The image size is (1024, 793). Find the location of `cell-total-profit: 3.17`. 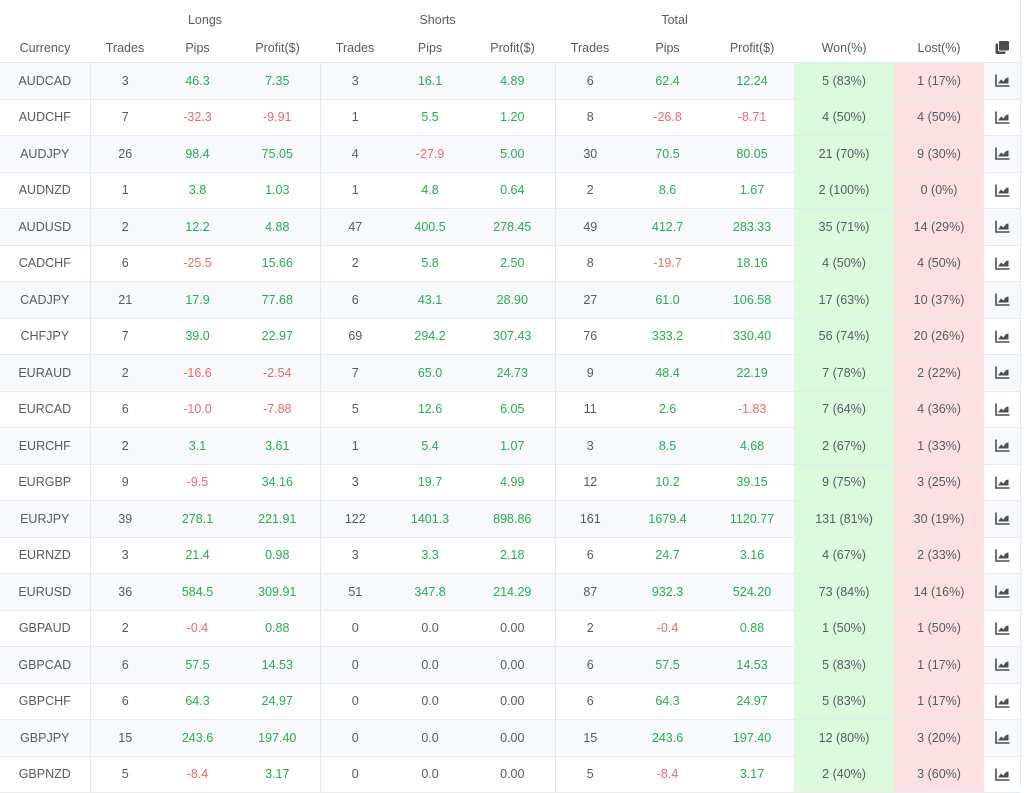

cell-total-profit: 3.17 is located at coordinates (752, 774).